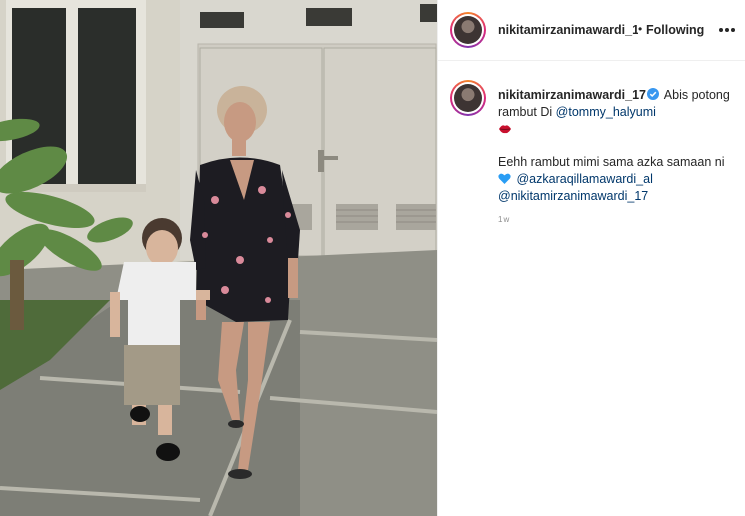 This screenshot has width=745, height=516. I want to click on kiss-mark-emoji, so click(505, 129).